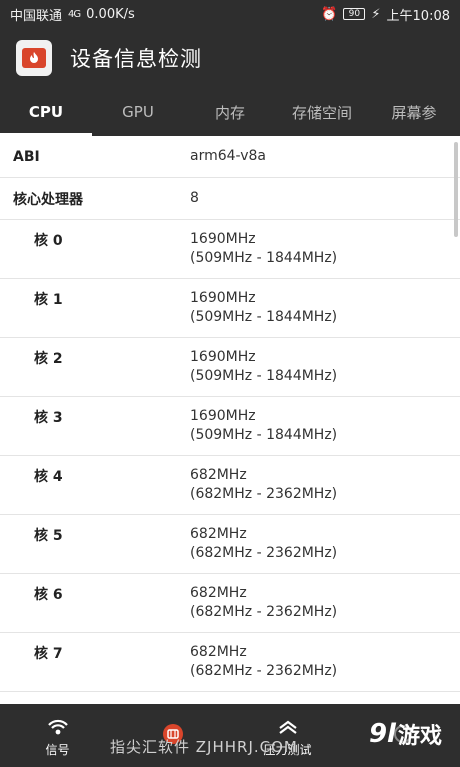 This screenshot has width=460, height=767. I want to click on tab-memory: 内存, so click(230, 112).